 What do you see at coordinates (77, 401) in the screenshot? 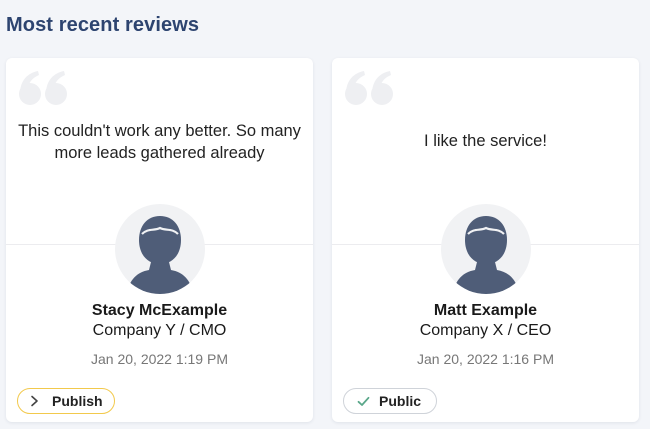
I see `publish-button-label: Publish` at bounding box center [77, 401].